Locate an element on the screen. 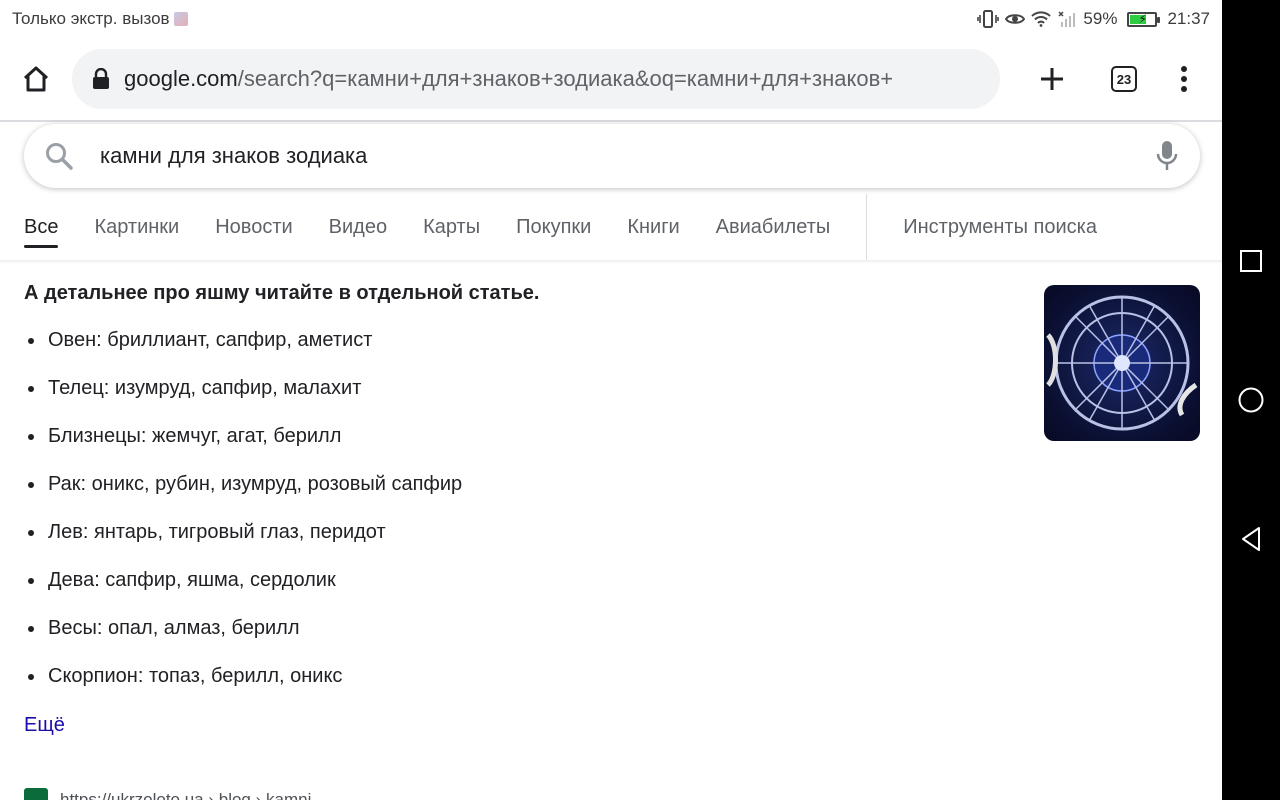 The image size is (1280, 800). tab-switcher-button: 23 is located at coordinates (1124, 79).